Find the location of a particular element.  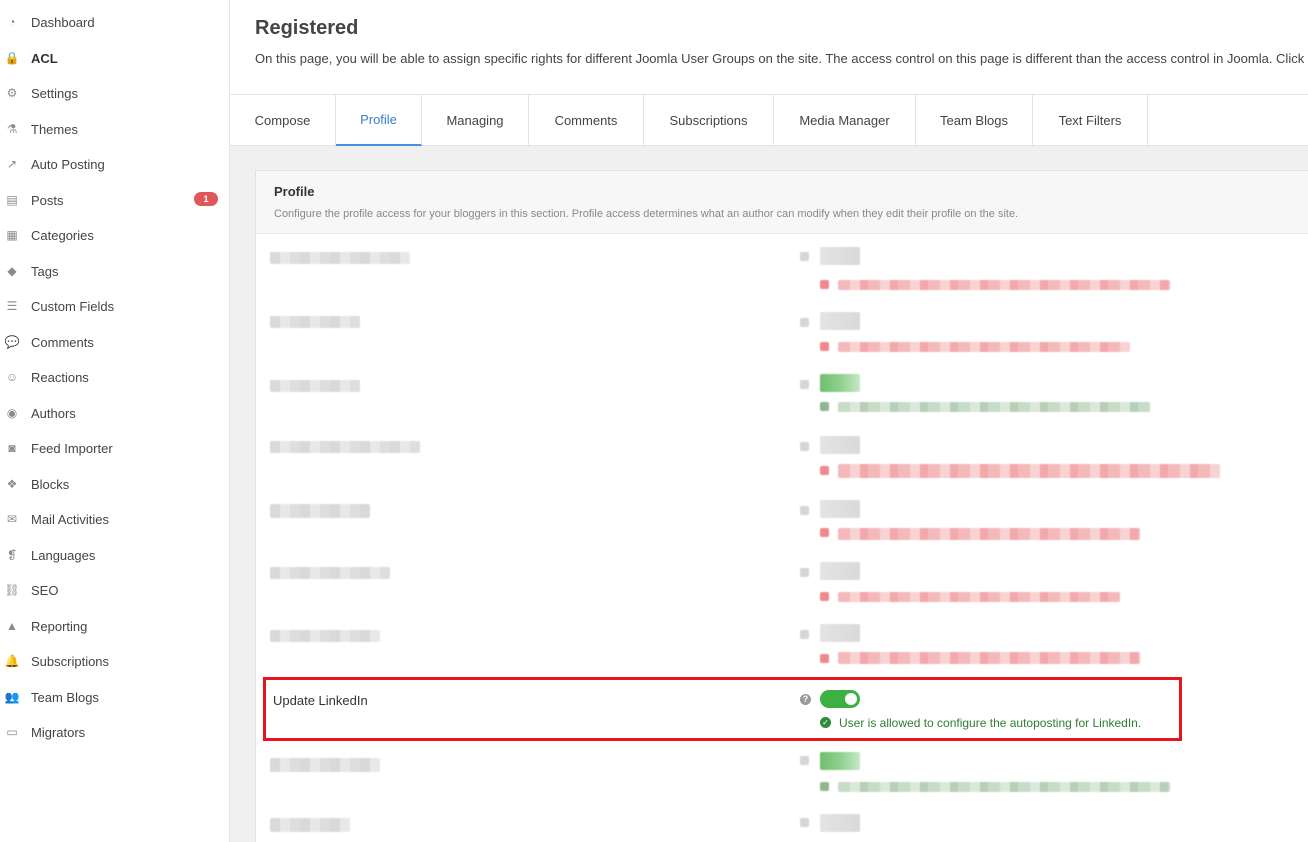

sidebar-item-label: Settings is located at coordinates (54, 93).